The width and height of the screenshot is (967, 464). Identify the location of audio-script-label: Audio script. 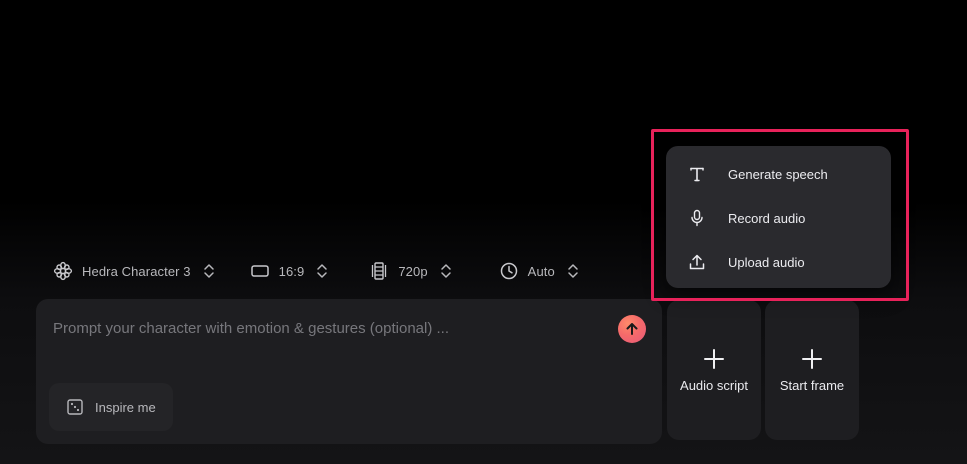
(714, 385).